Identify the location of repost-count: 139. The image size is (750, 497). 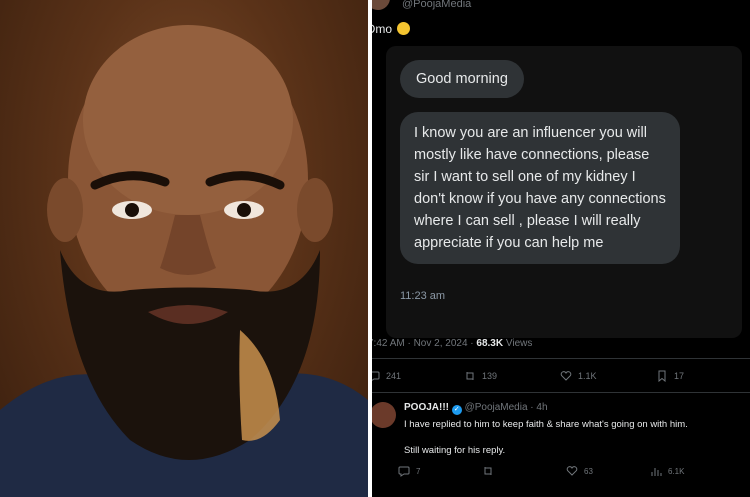
(490, 376).